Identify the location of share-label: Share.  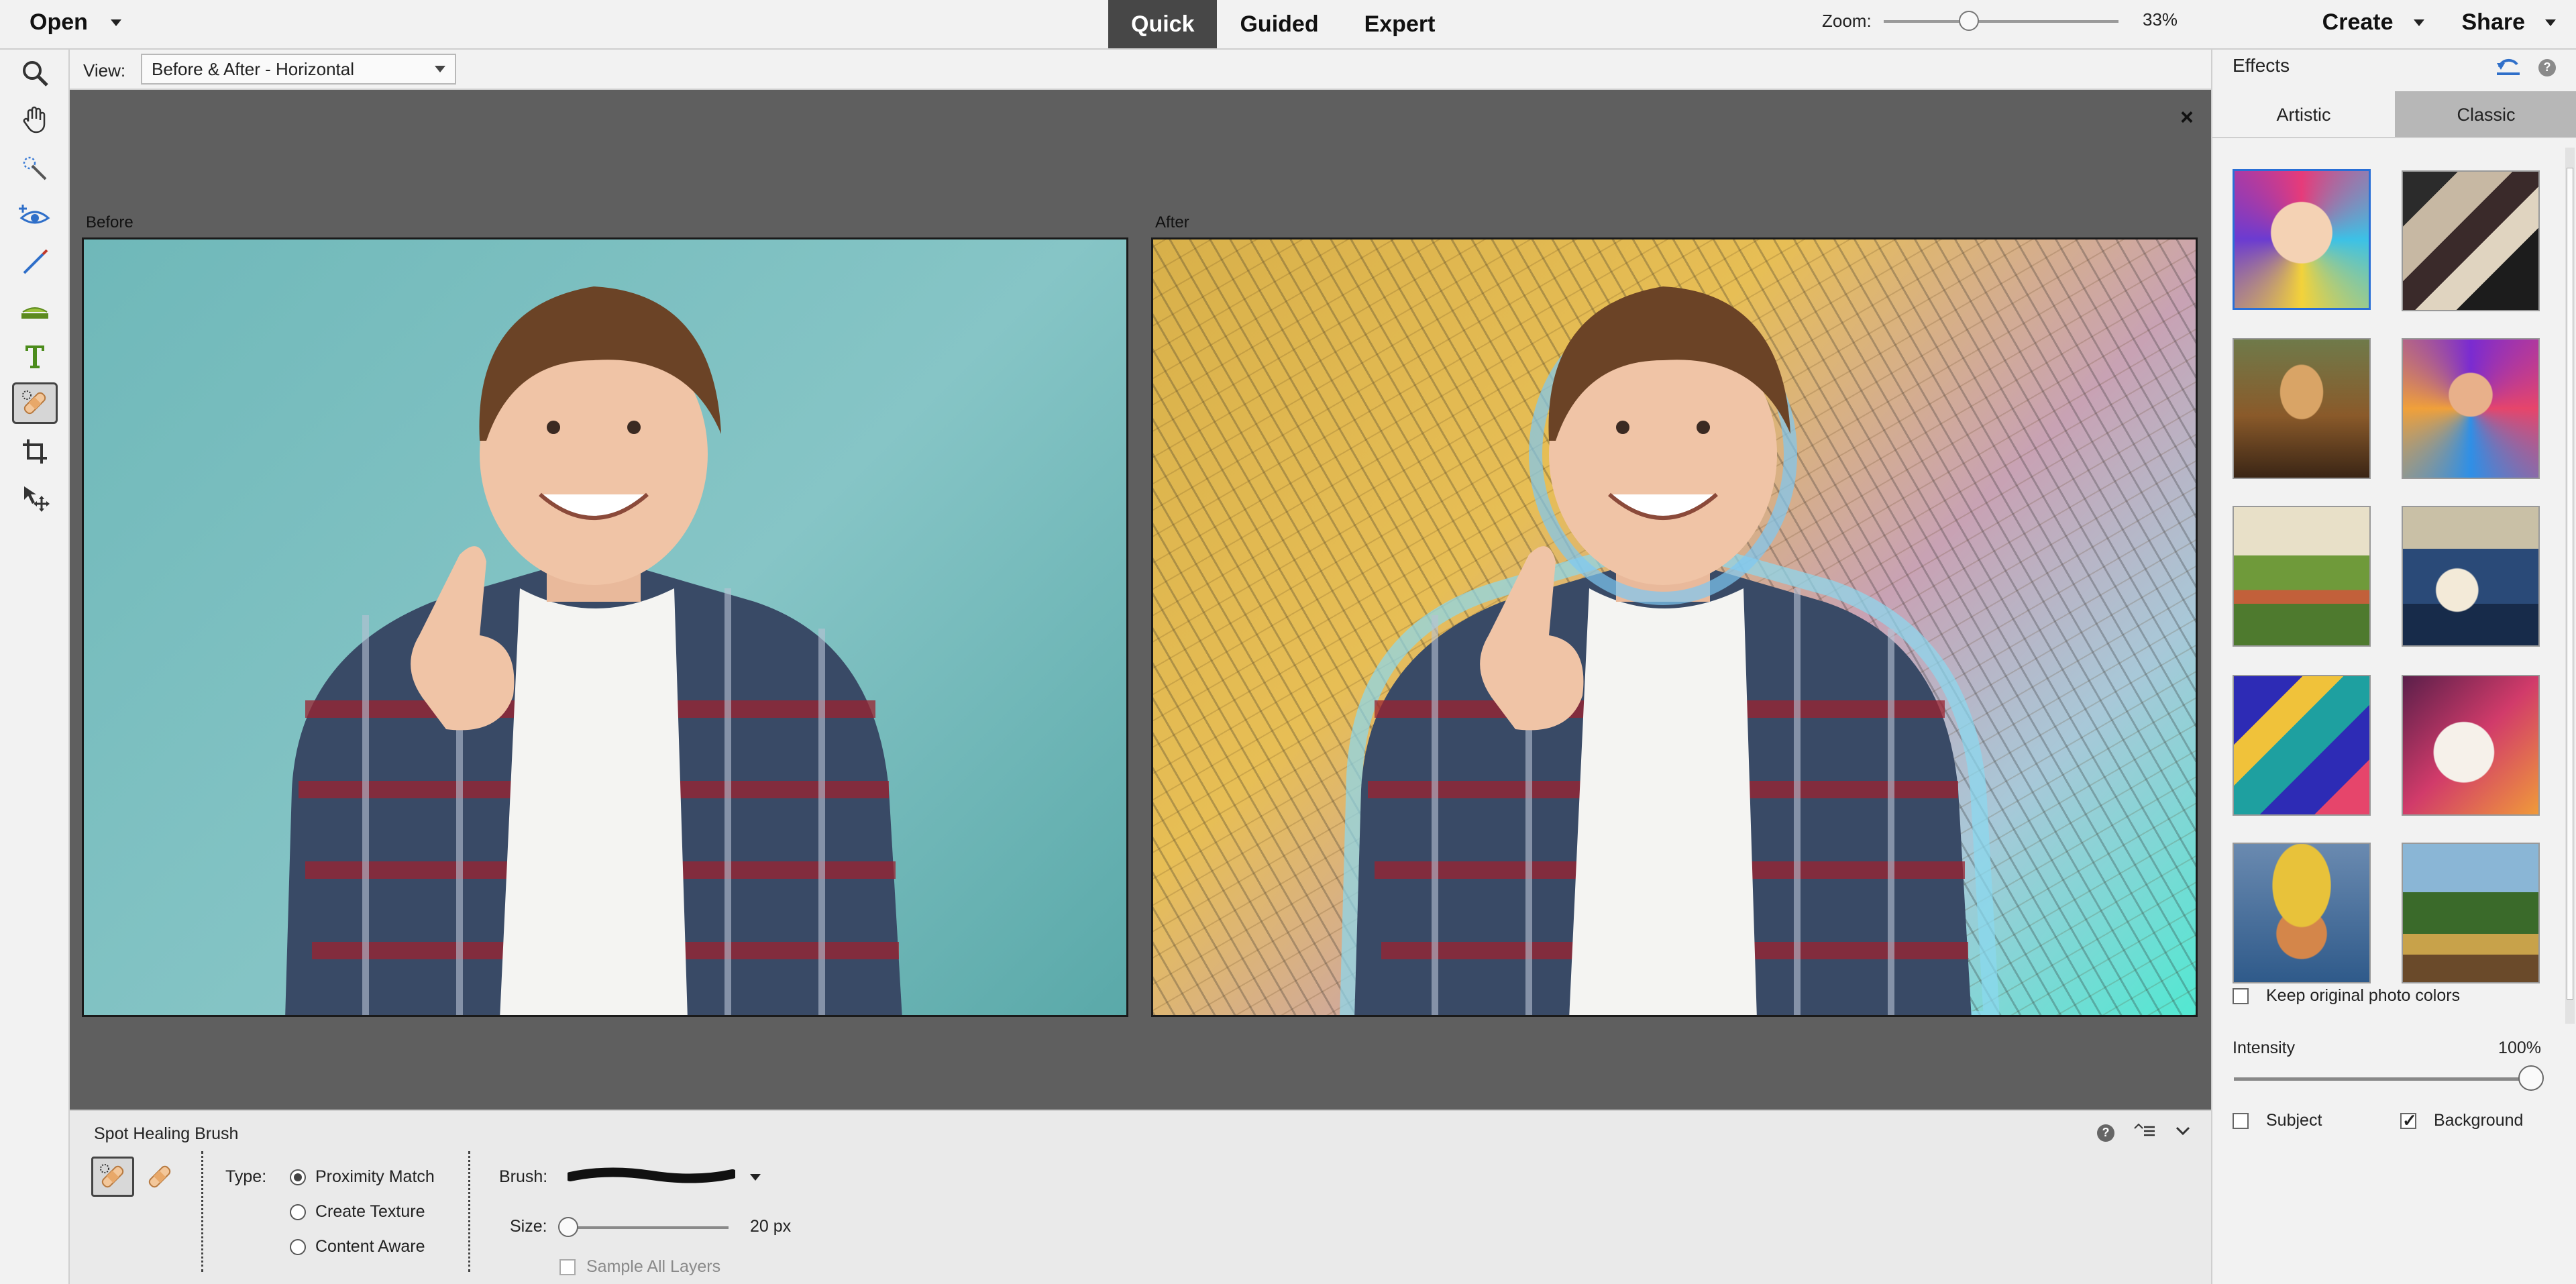
(2493, 22).